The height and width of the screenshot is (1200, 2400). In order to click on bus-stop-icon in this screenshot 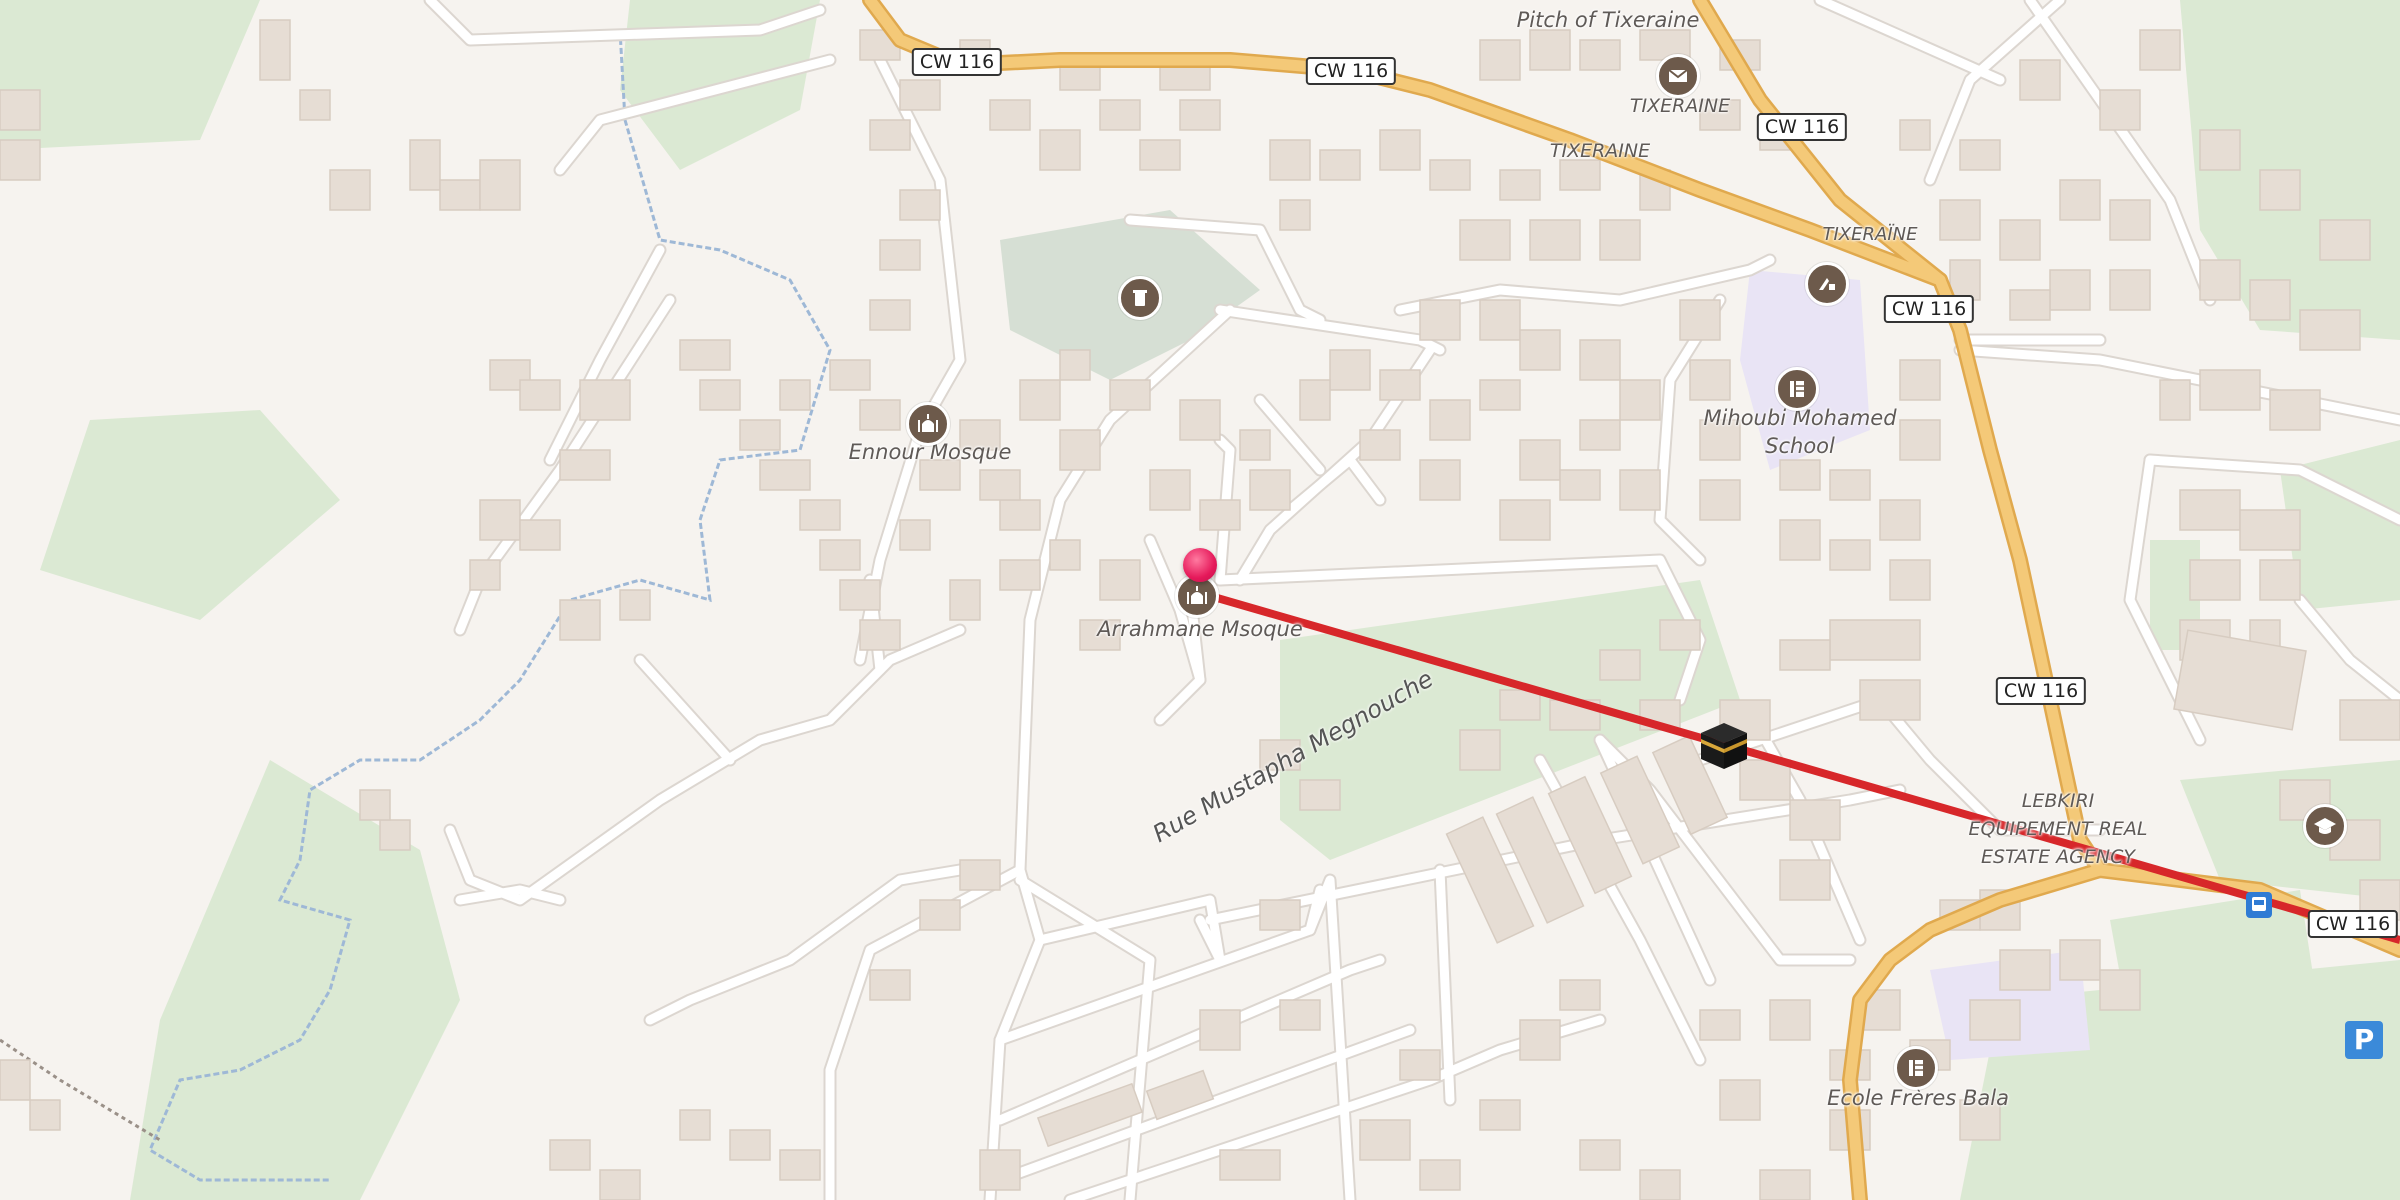, I will do `click(2259, 905)`.